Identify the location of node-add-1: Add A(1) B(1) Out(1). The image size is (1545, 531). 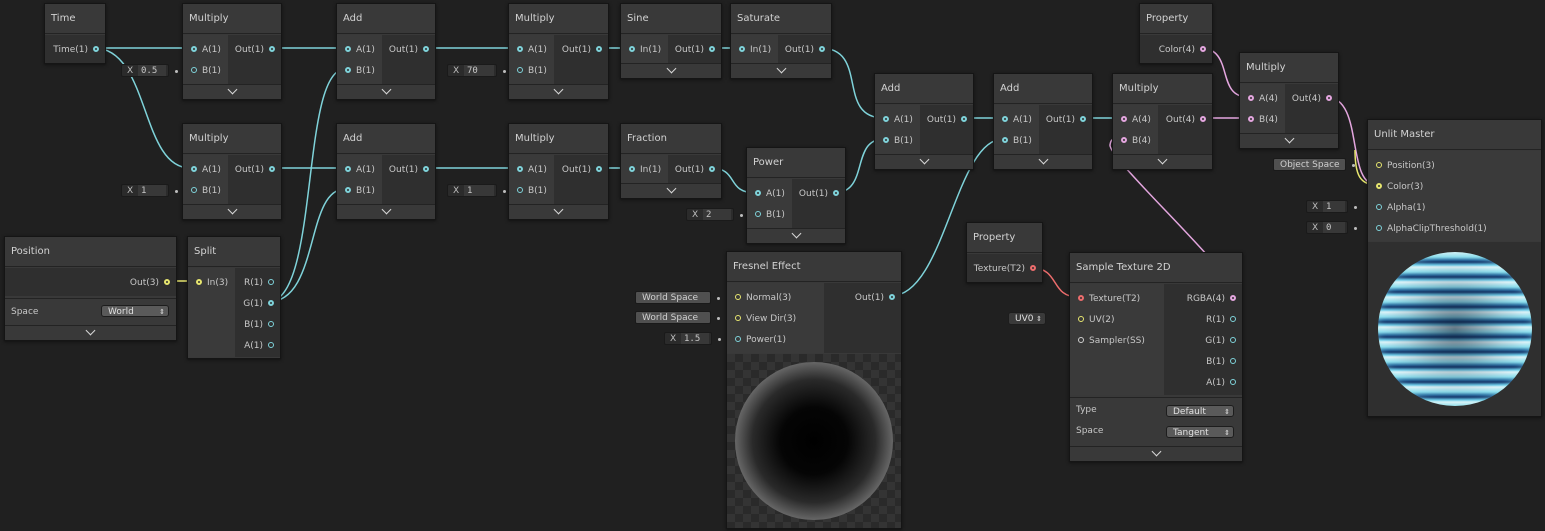
(386, 51).